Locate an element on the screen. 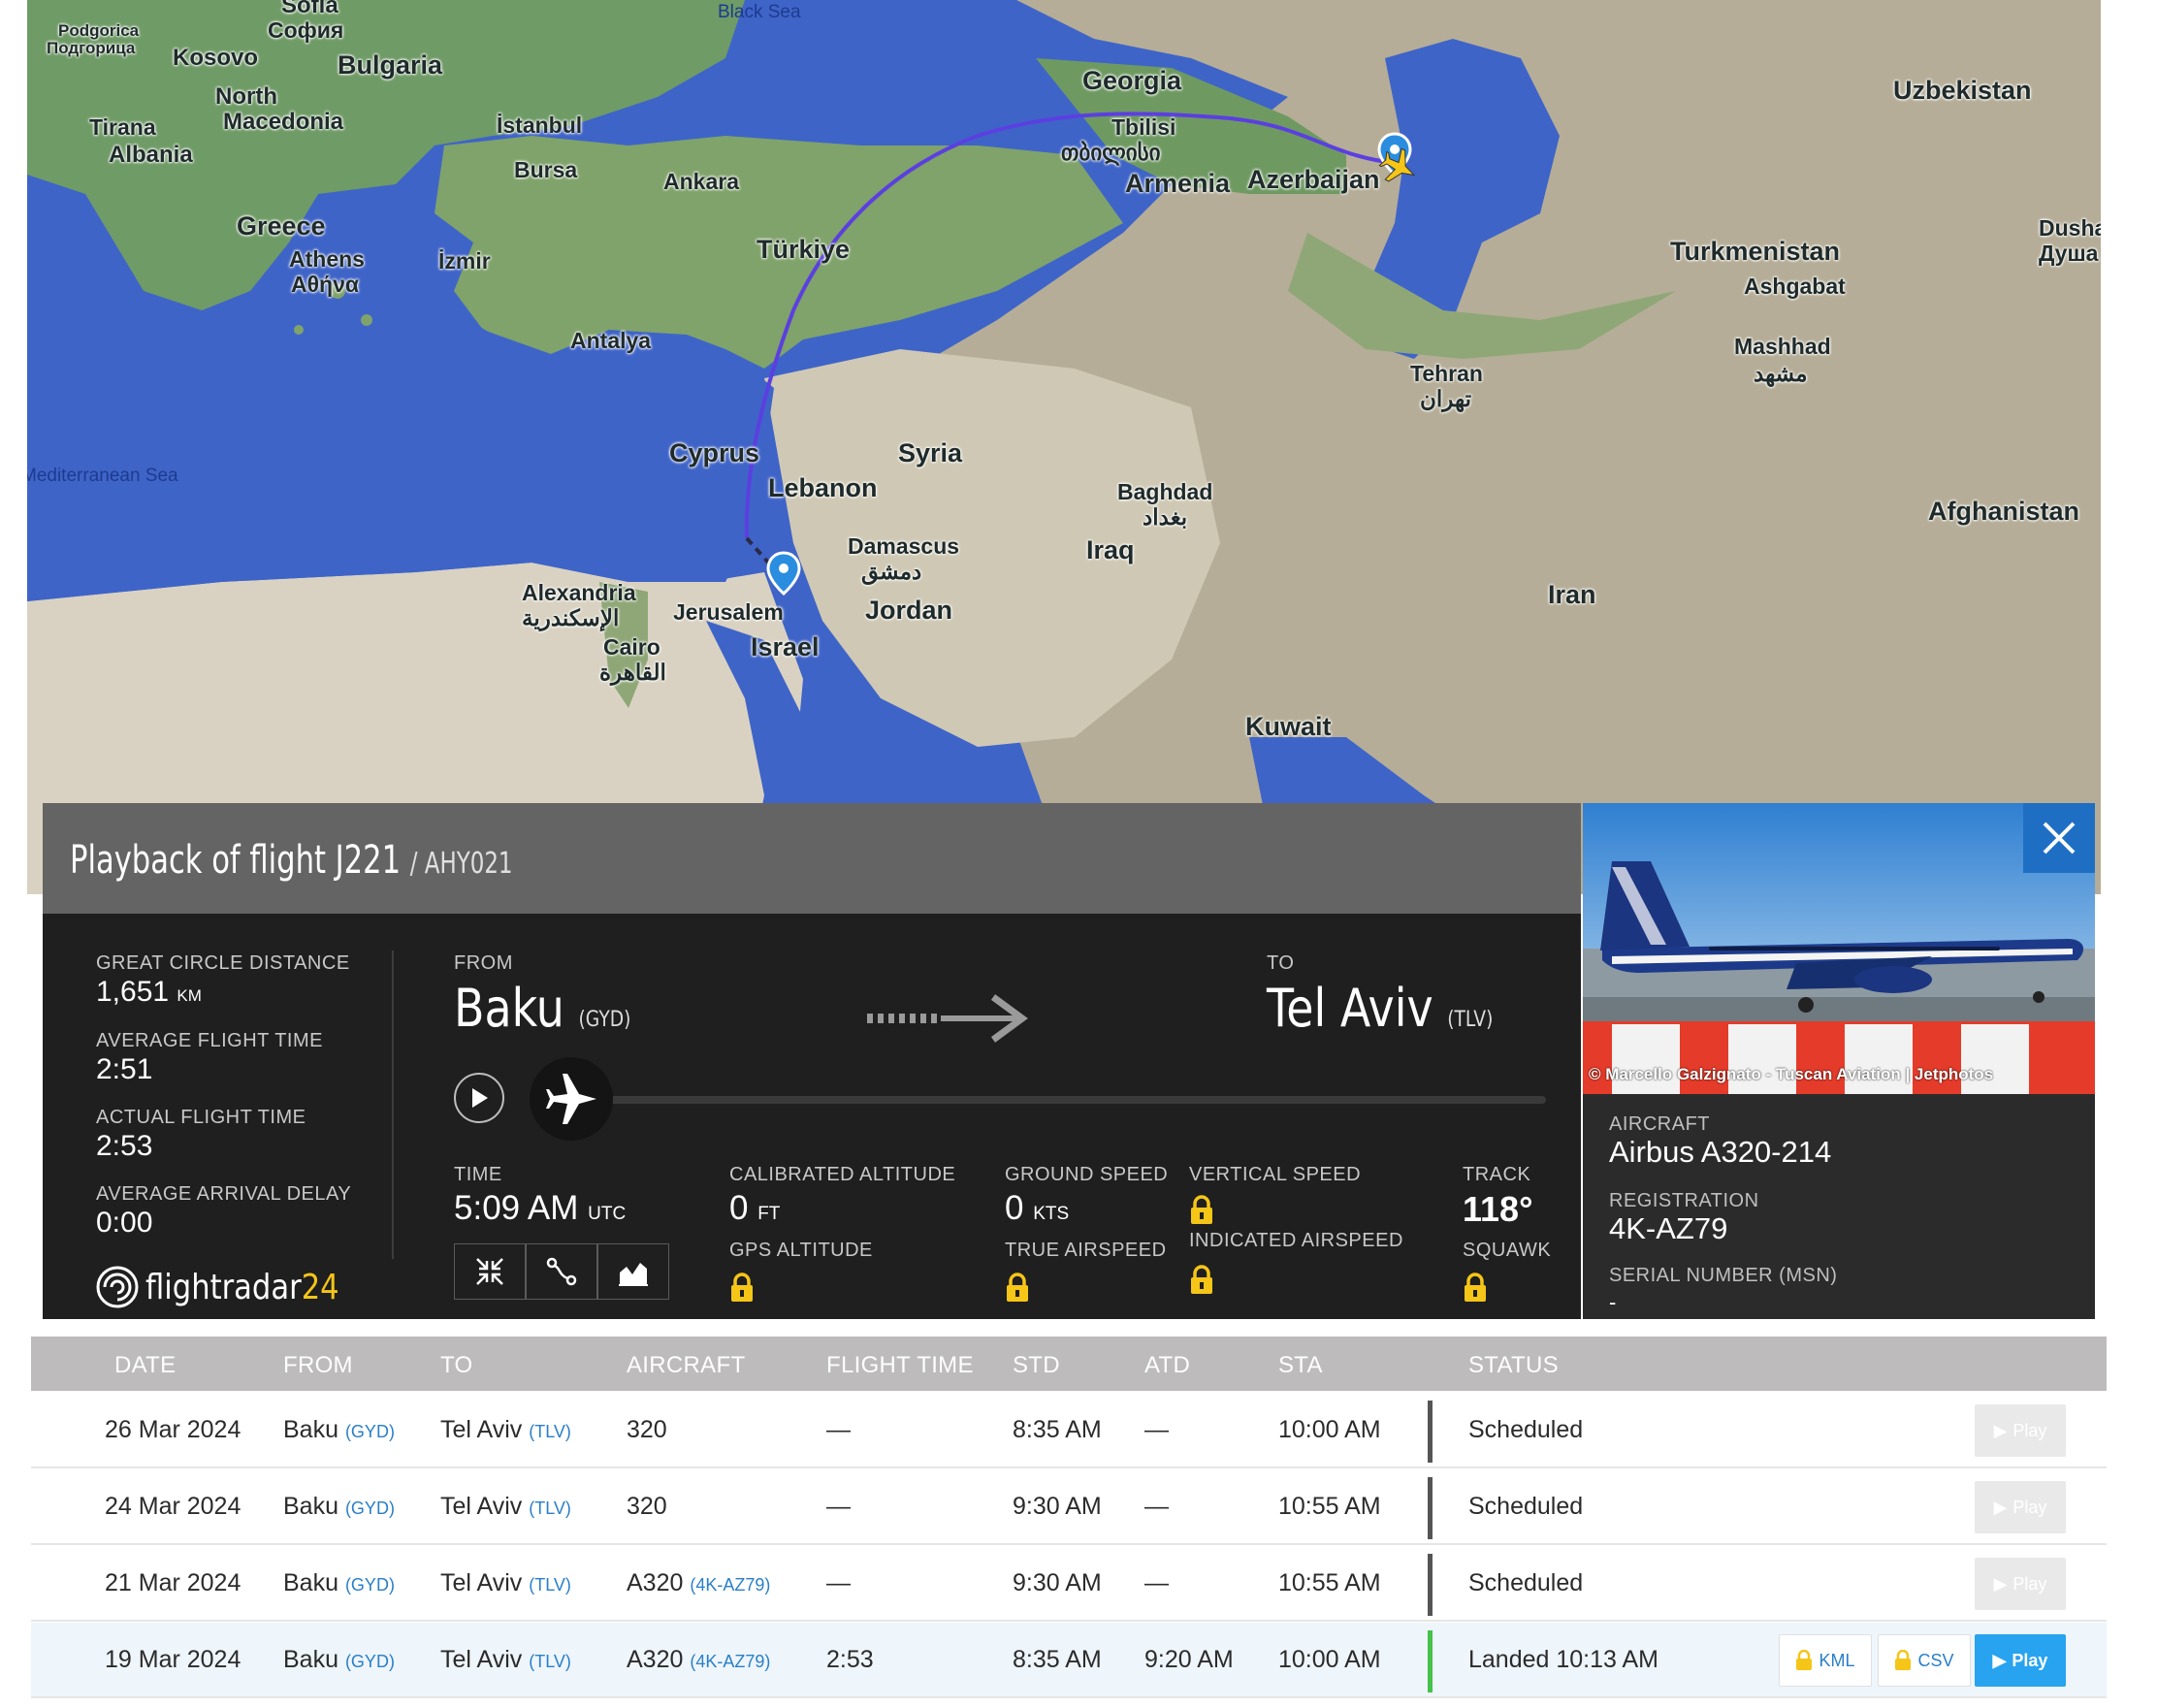 The width and height of the screenshot is (2157, 1708). cell-atd: — is located at coordinates (1156, 1582).